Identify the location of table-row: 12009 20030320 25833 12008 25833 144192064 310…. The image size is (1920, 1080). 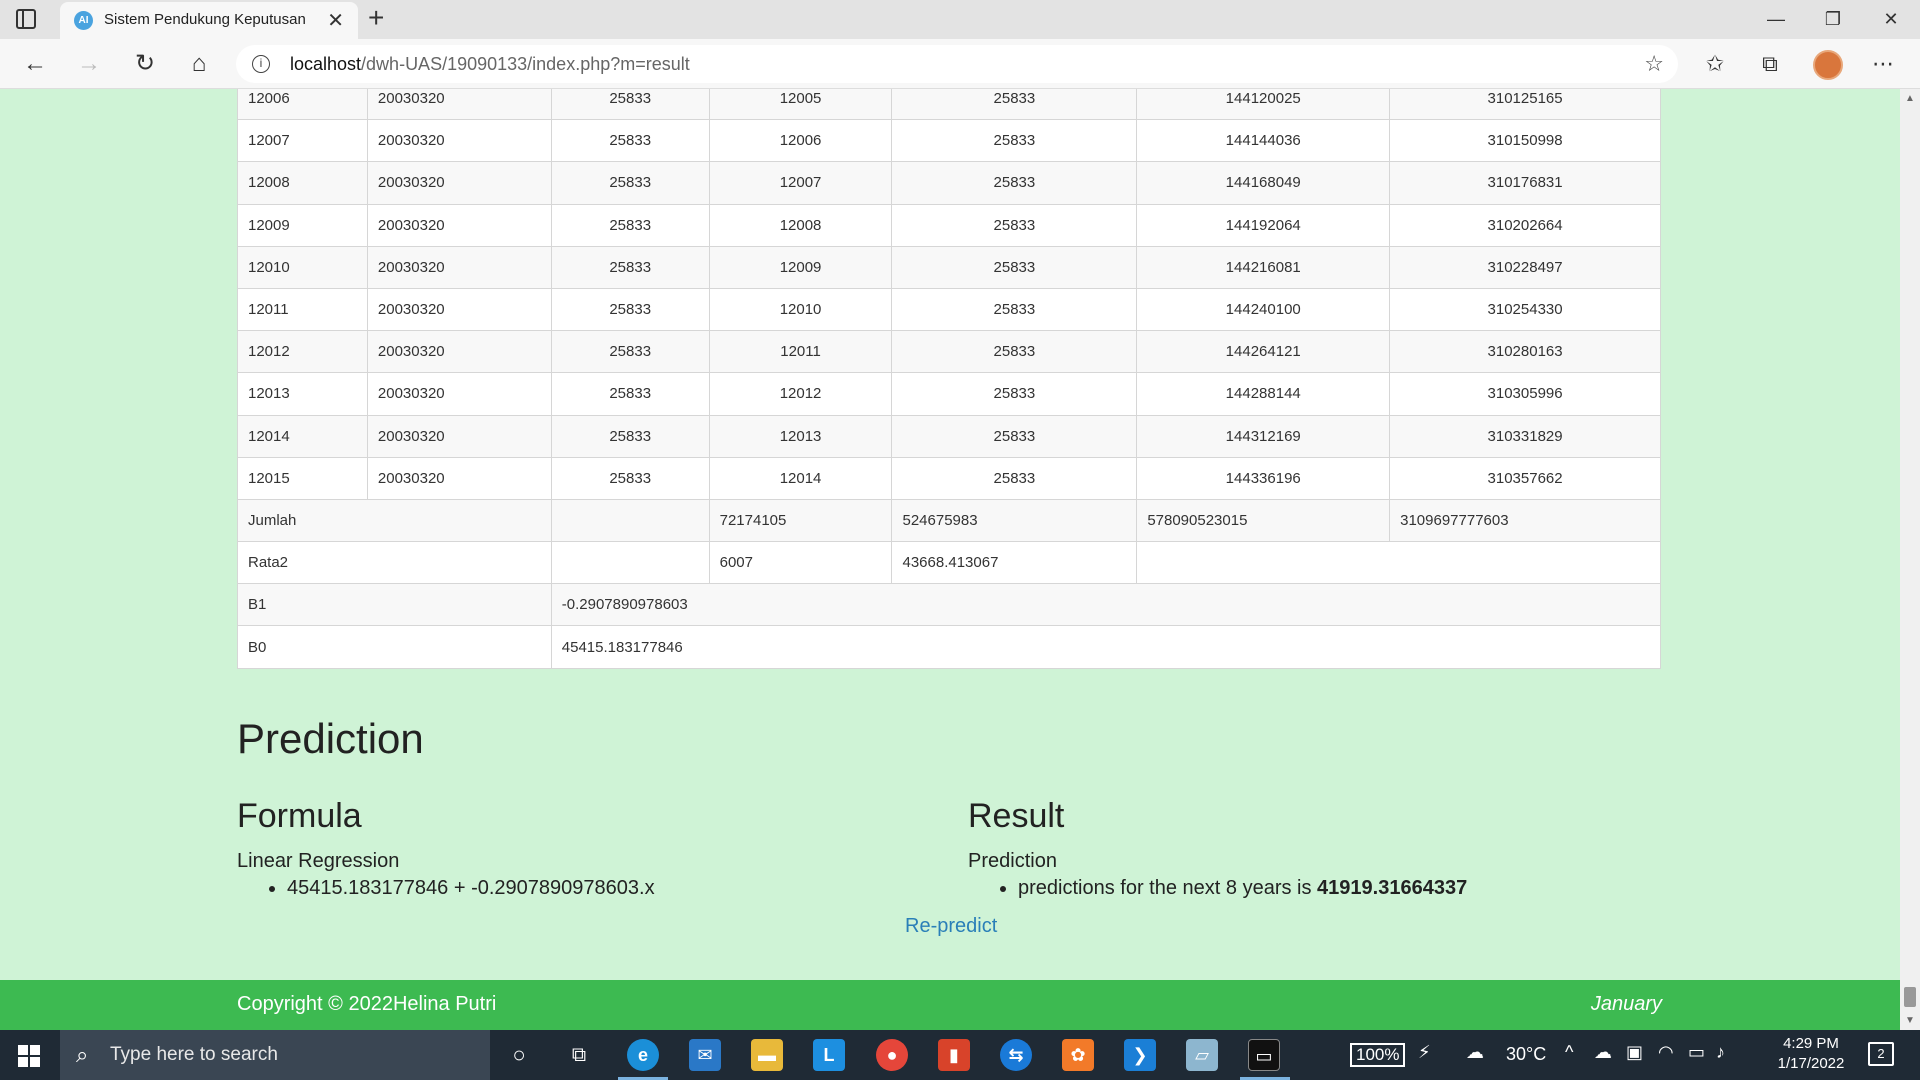
(949, 225).